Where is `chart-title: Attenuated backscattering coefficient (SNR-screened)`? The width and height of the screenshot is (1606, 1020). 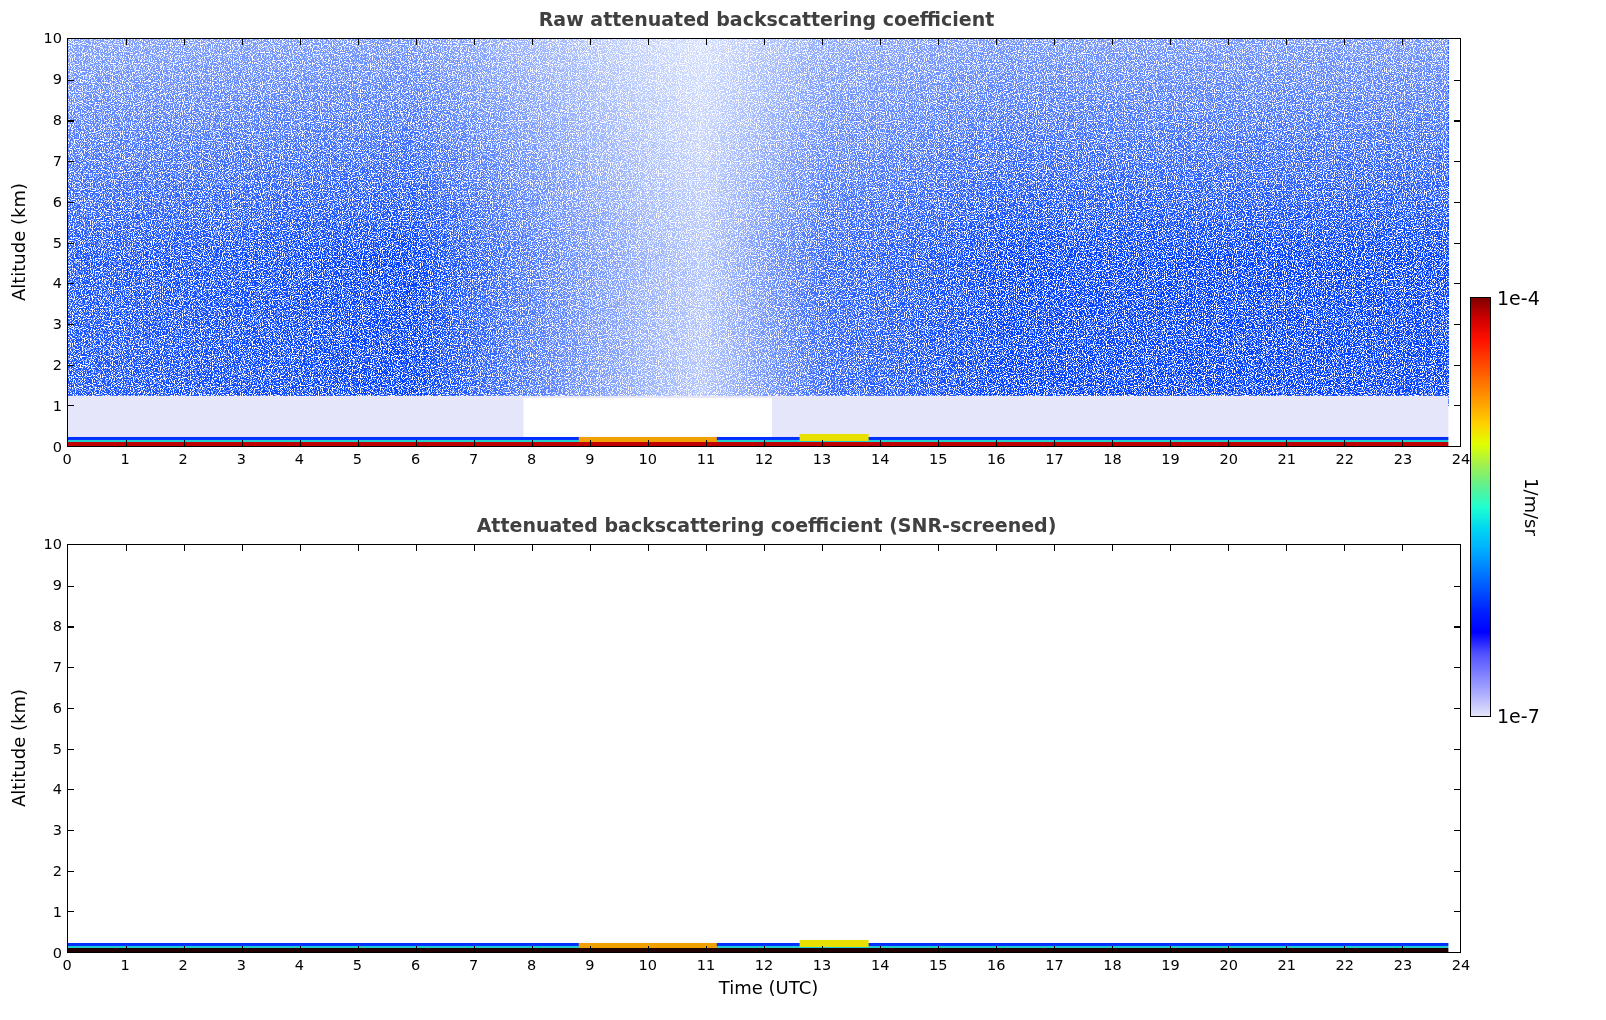
chart-title: Attenuated backscattering coefficient (SNR-screened) is located at coordinates (766, 525).